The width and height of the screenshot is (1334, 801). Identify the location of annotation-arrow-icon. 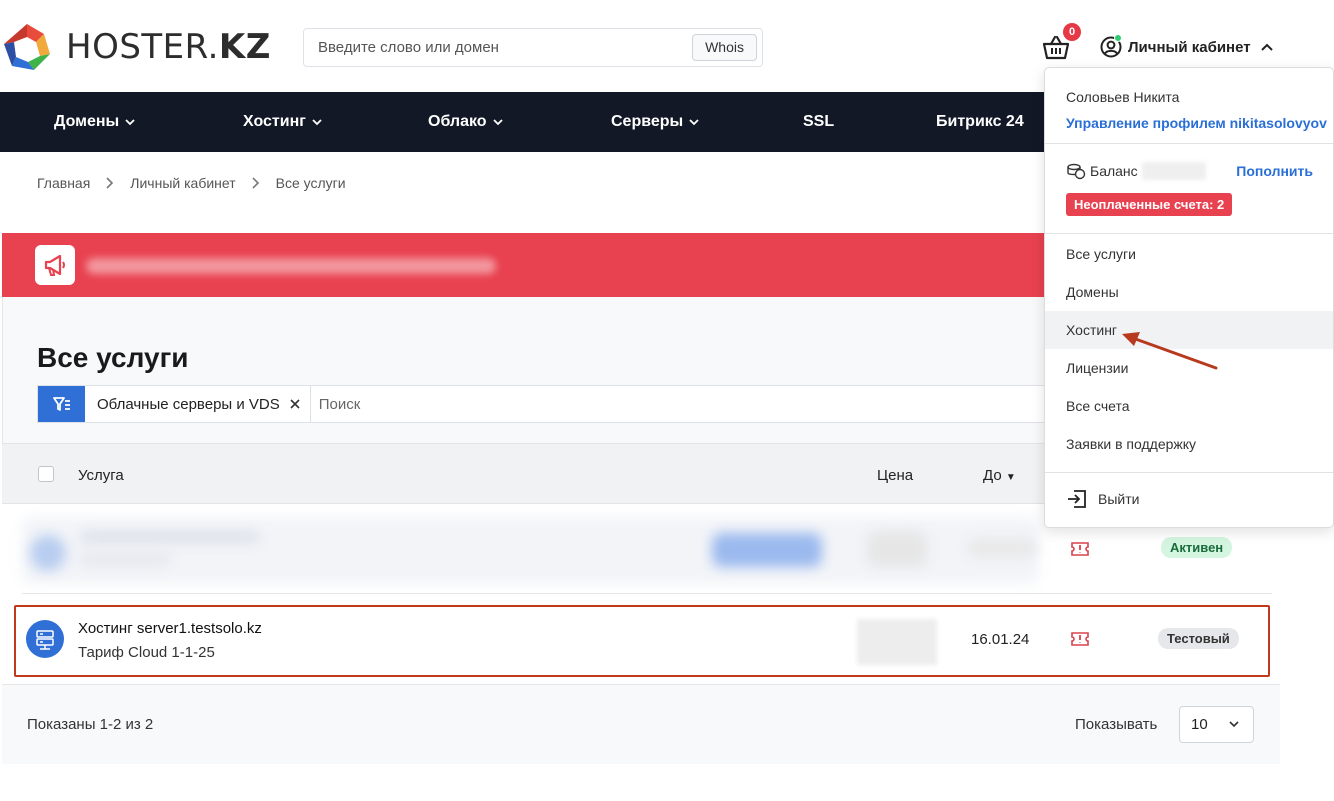
(1170, 351).